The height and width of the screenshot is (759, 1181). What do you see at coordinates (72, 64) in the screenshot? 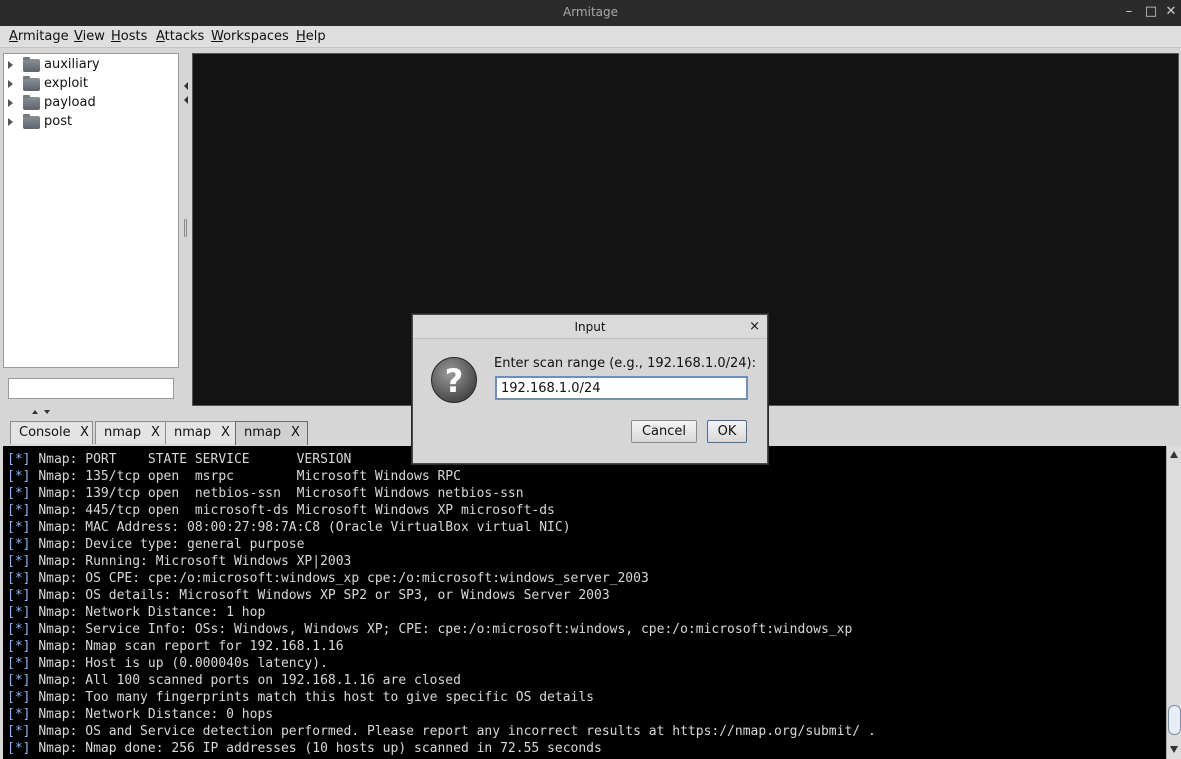
I see `tree-item-label: auxiliary` at bounding box center [72, 64].